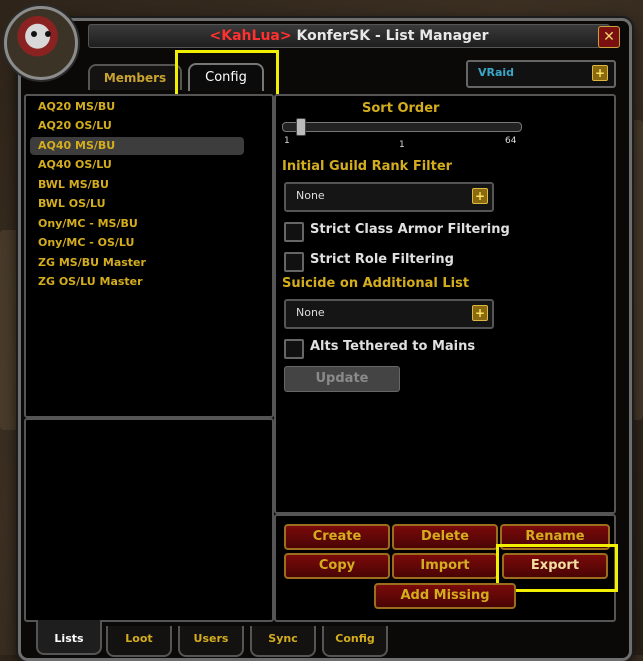 The image size is (643, 661). Describe the element at coordinates (390, 36) in the screenshot. I see `title-text: KonferSK - List Manager` at that location.